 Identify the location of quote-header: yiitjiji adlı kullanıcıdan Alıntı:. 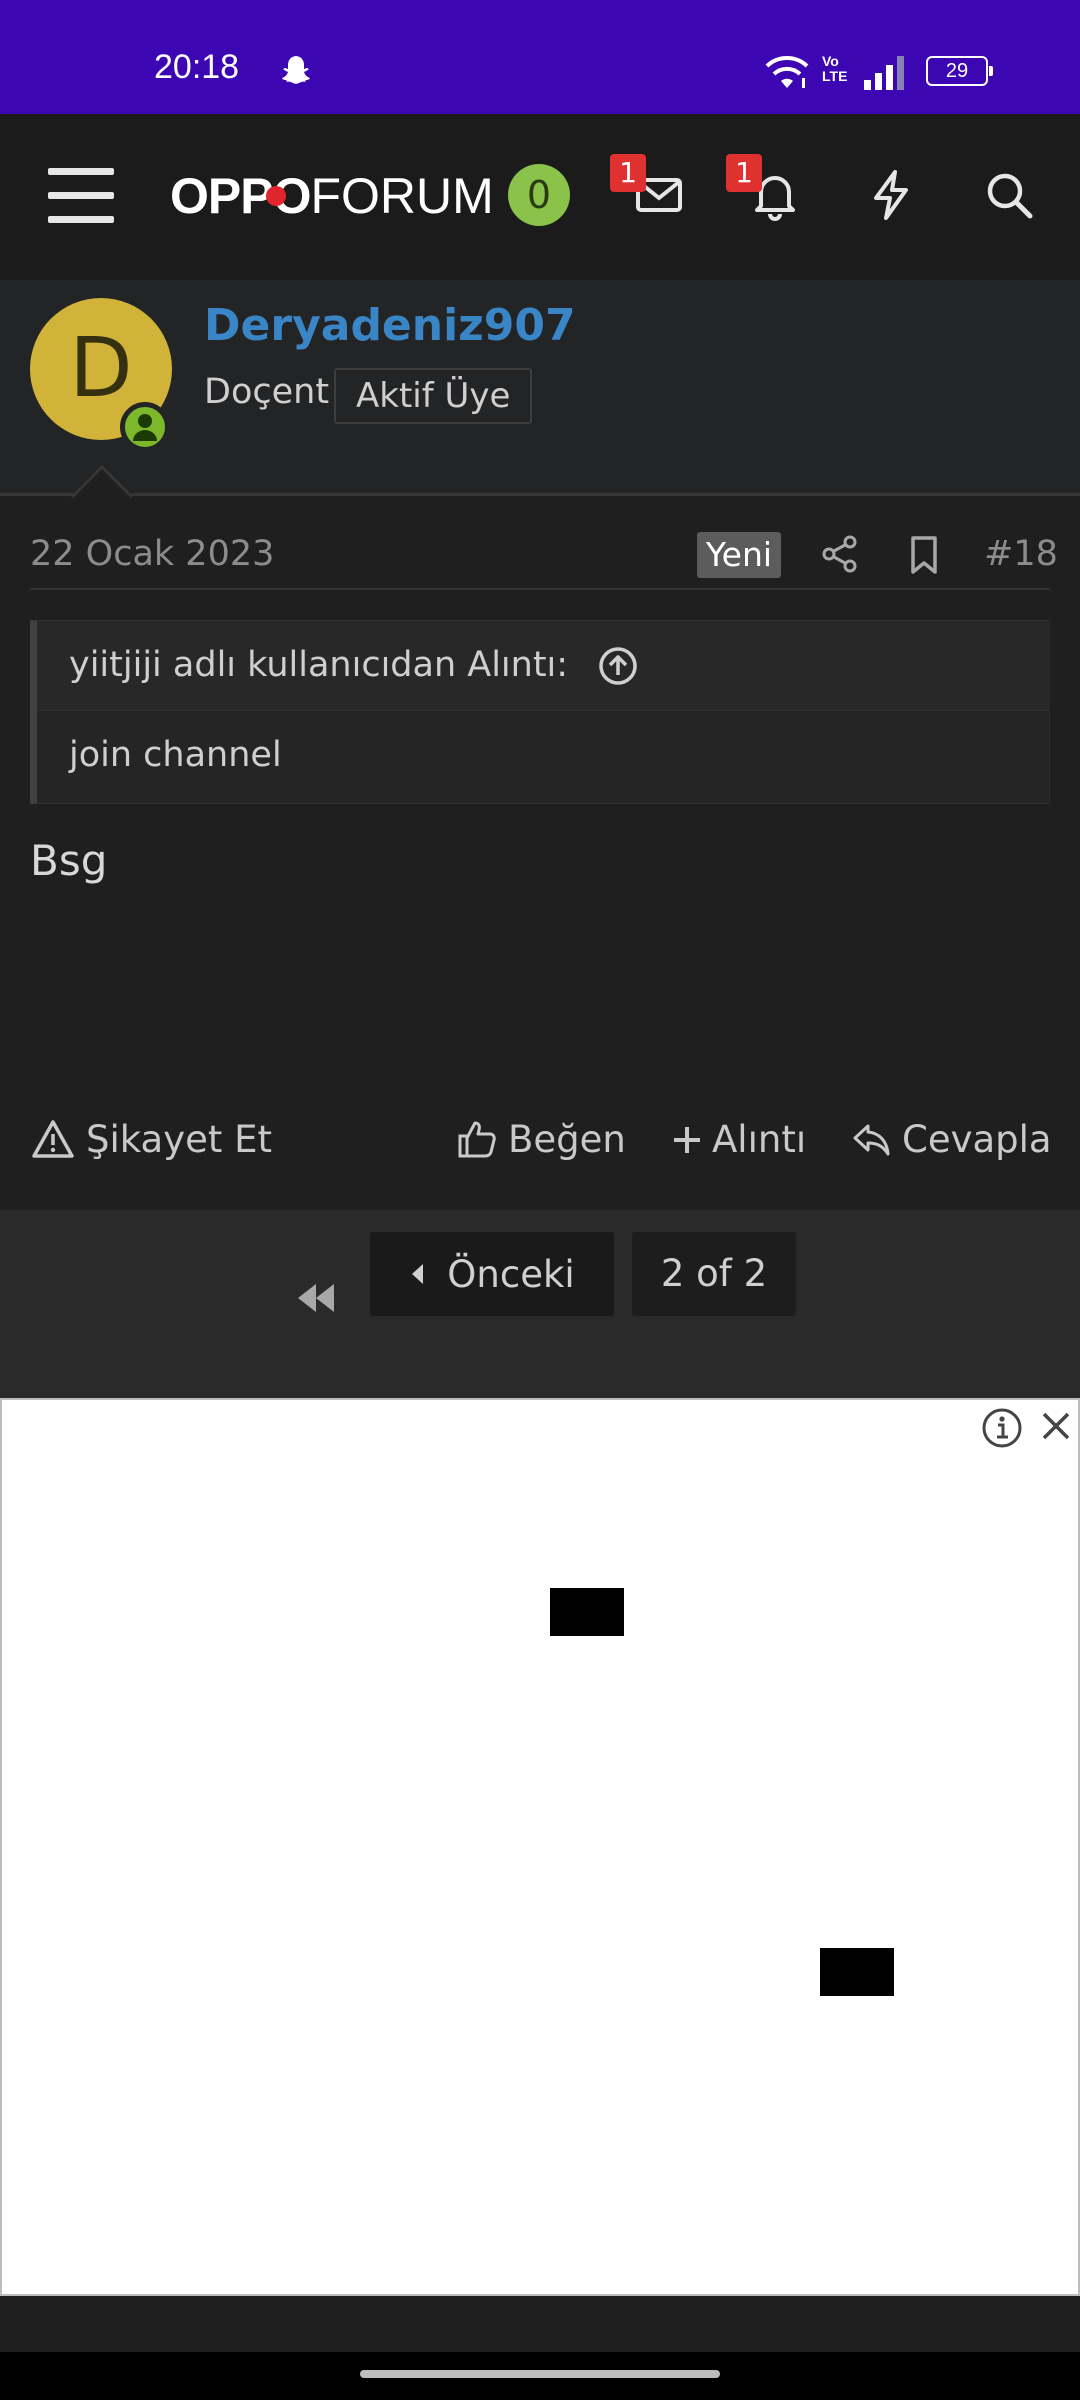
(543, 666).